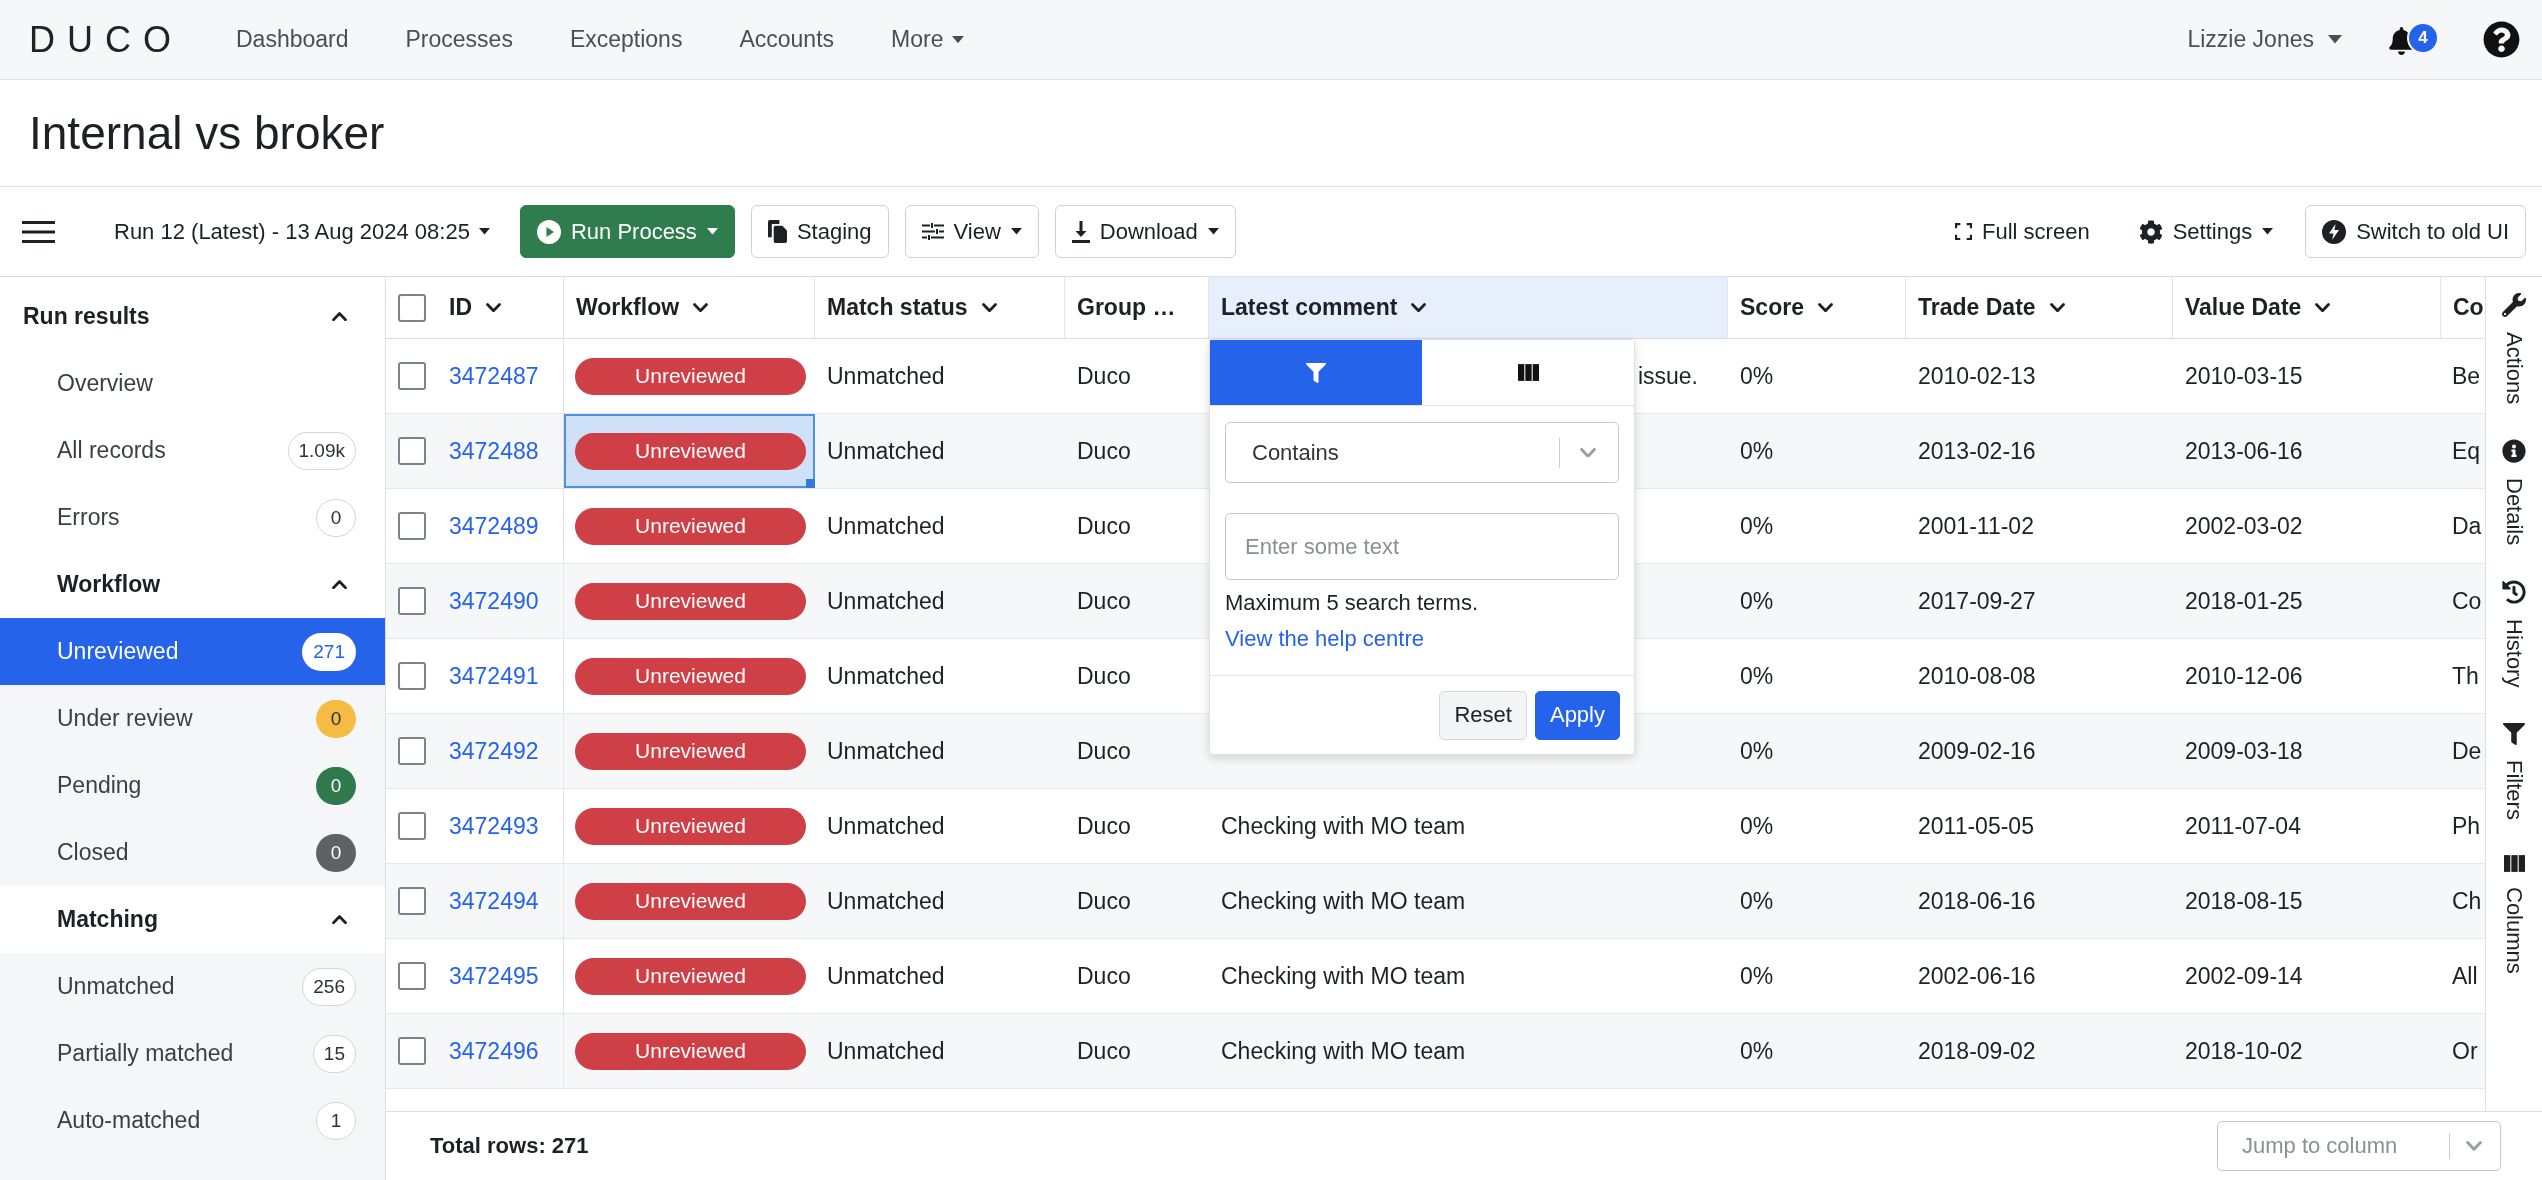 The image size is (2542, 1180). I want to click on chevron-up-icon, so click(339, 919).